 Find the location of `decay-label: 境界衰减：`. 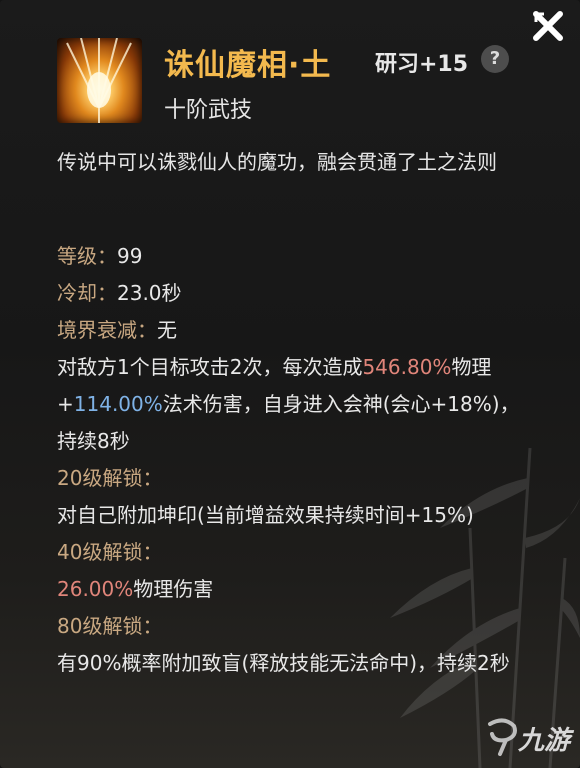

decay-label: 境界衰减： is located at coordinates (107, 330).